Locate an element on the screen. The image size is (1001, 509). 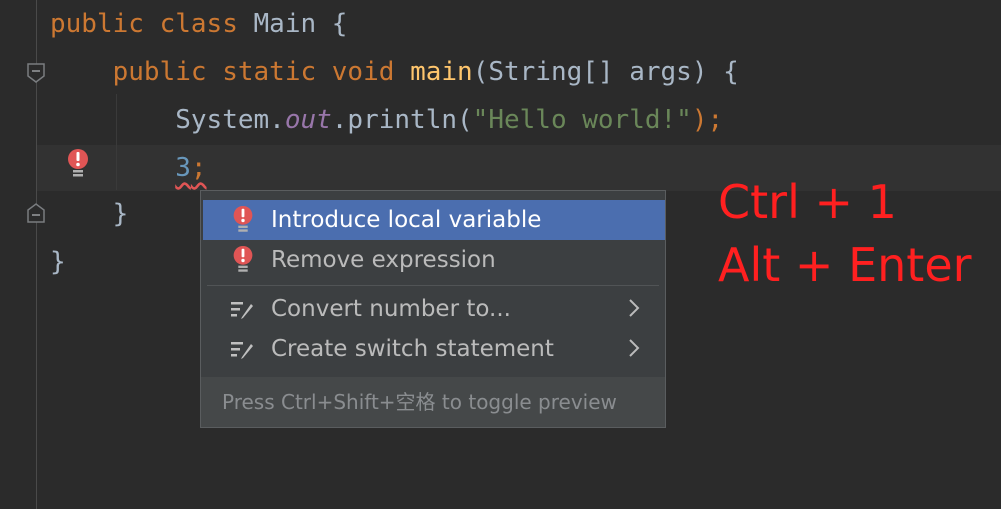
brace: { is located at coordinates (339, 24).